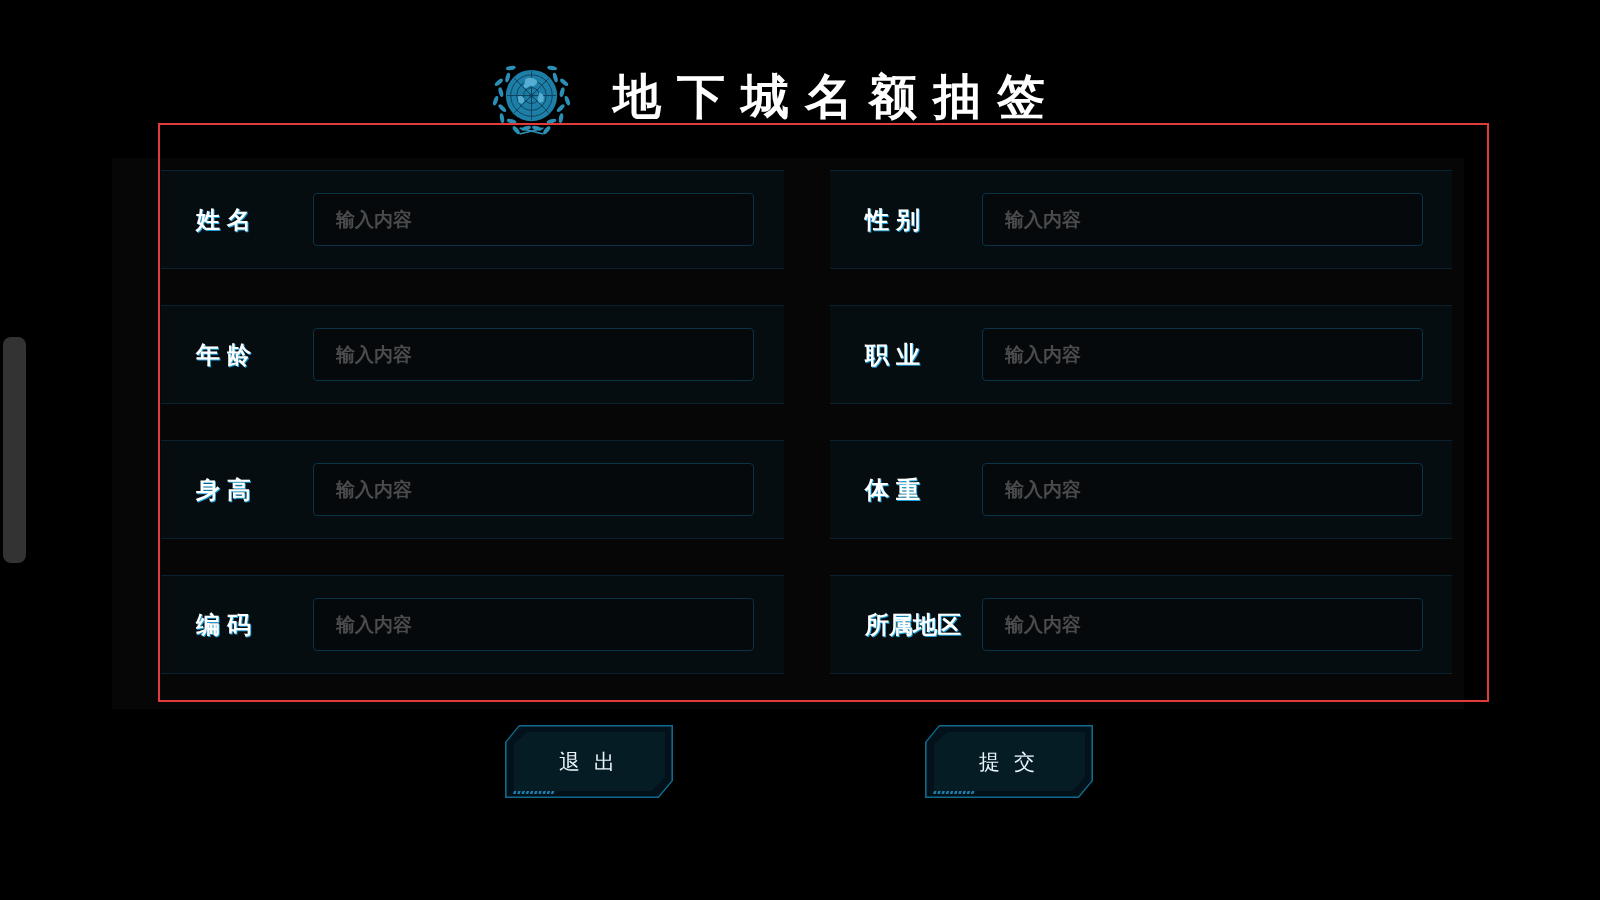 The height and width of the screenshot is (900, 1600). Describe the element at coordinates (224, 219) in the screenshot. I see `field-label: 姓 名` at that location.